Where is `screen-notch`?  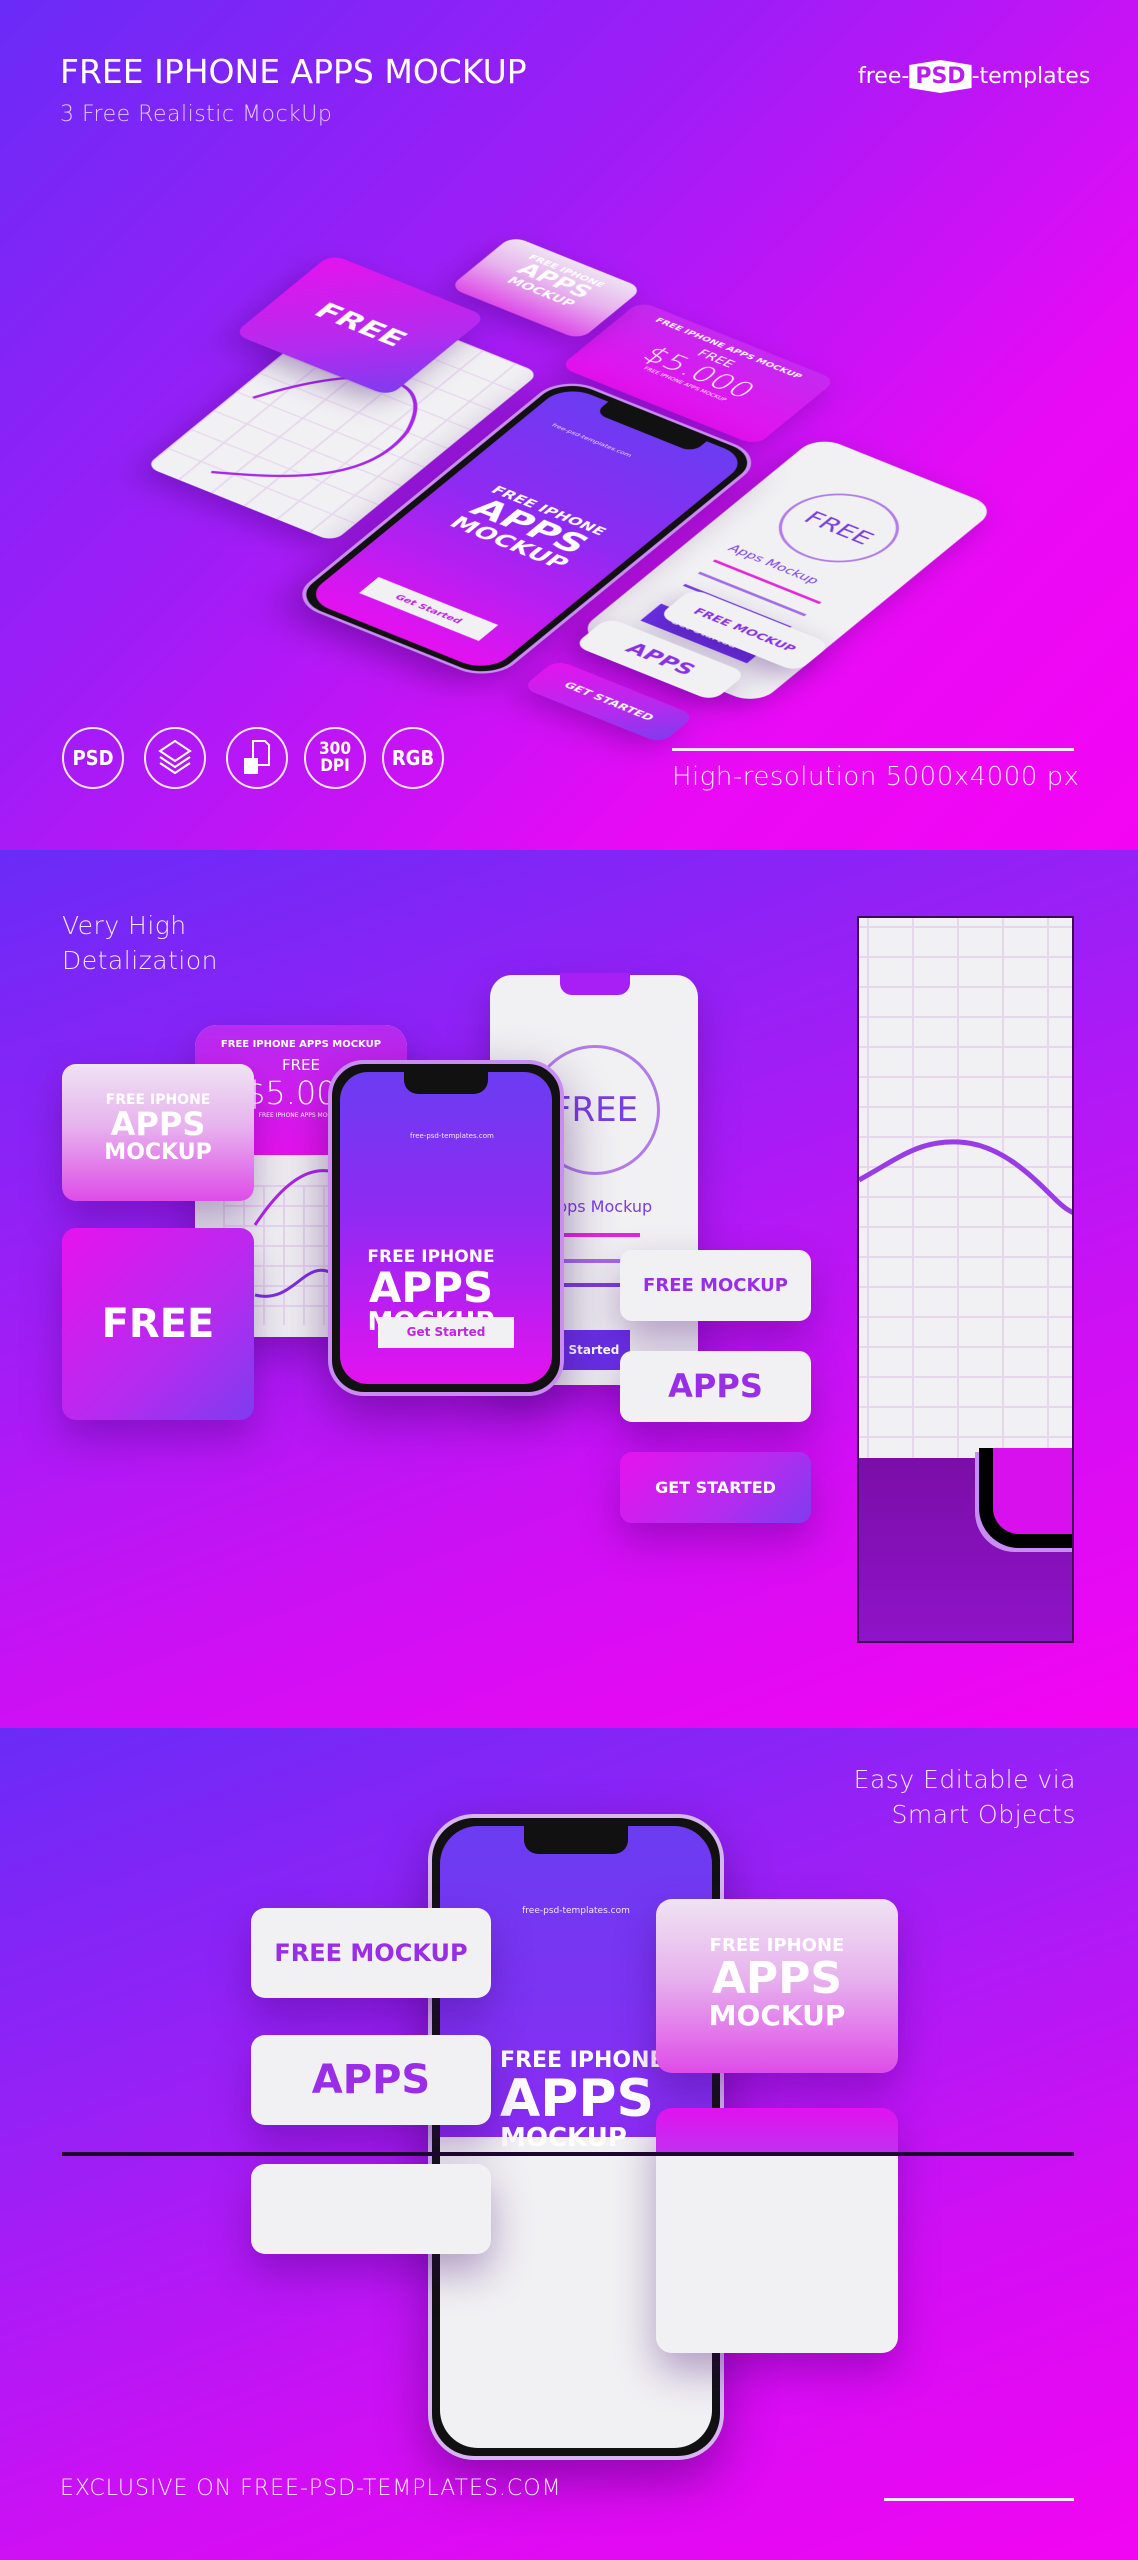
screen-notch is located at coordinates (595, 984).